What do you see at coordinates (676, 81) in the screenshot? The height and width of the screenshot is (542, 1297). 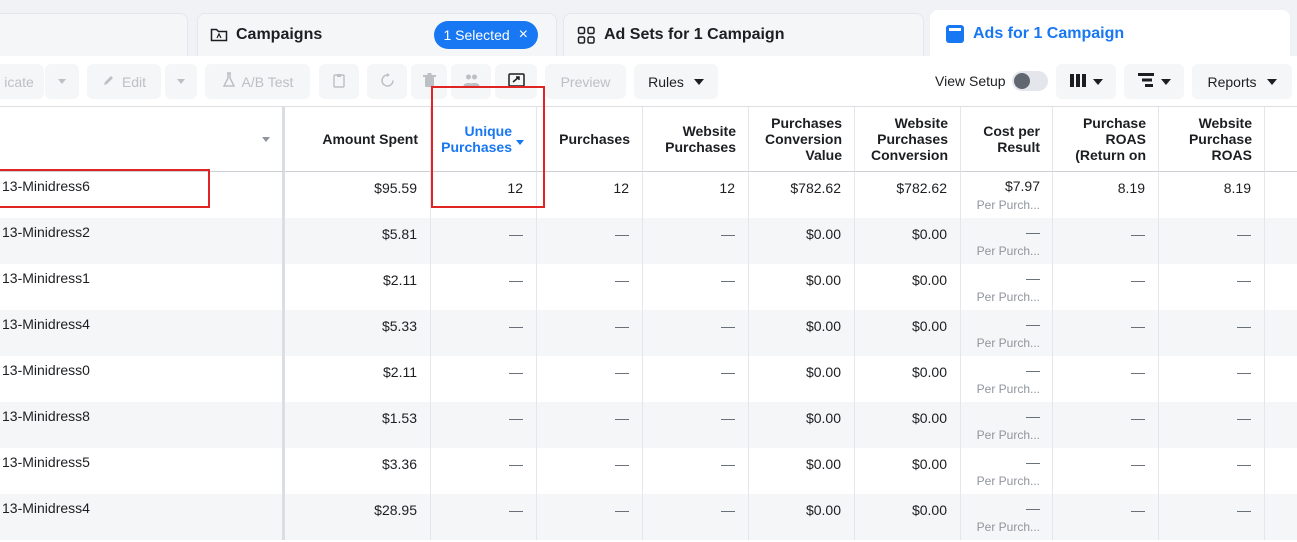 I see `rules-button: Rules` at bounding box center [676, 81].